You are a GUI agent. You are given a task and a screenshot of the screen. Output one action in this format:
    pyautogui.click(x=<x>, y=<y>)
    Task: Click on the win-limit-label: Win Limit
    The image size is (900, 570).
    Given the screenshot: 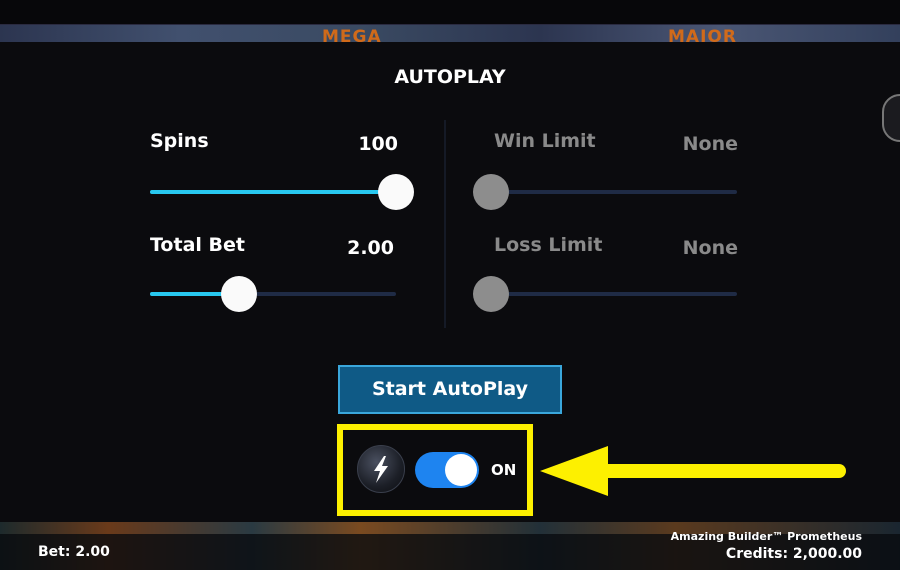 What is the action you would take?
    pyautogui.click(x=545, y=141)
    